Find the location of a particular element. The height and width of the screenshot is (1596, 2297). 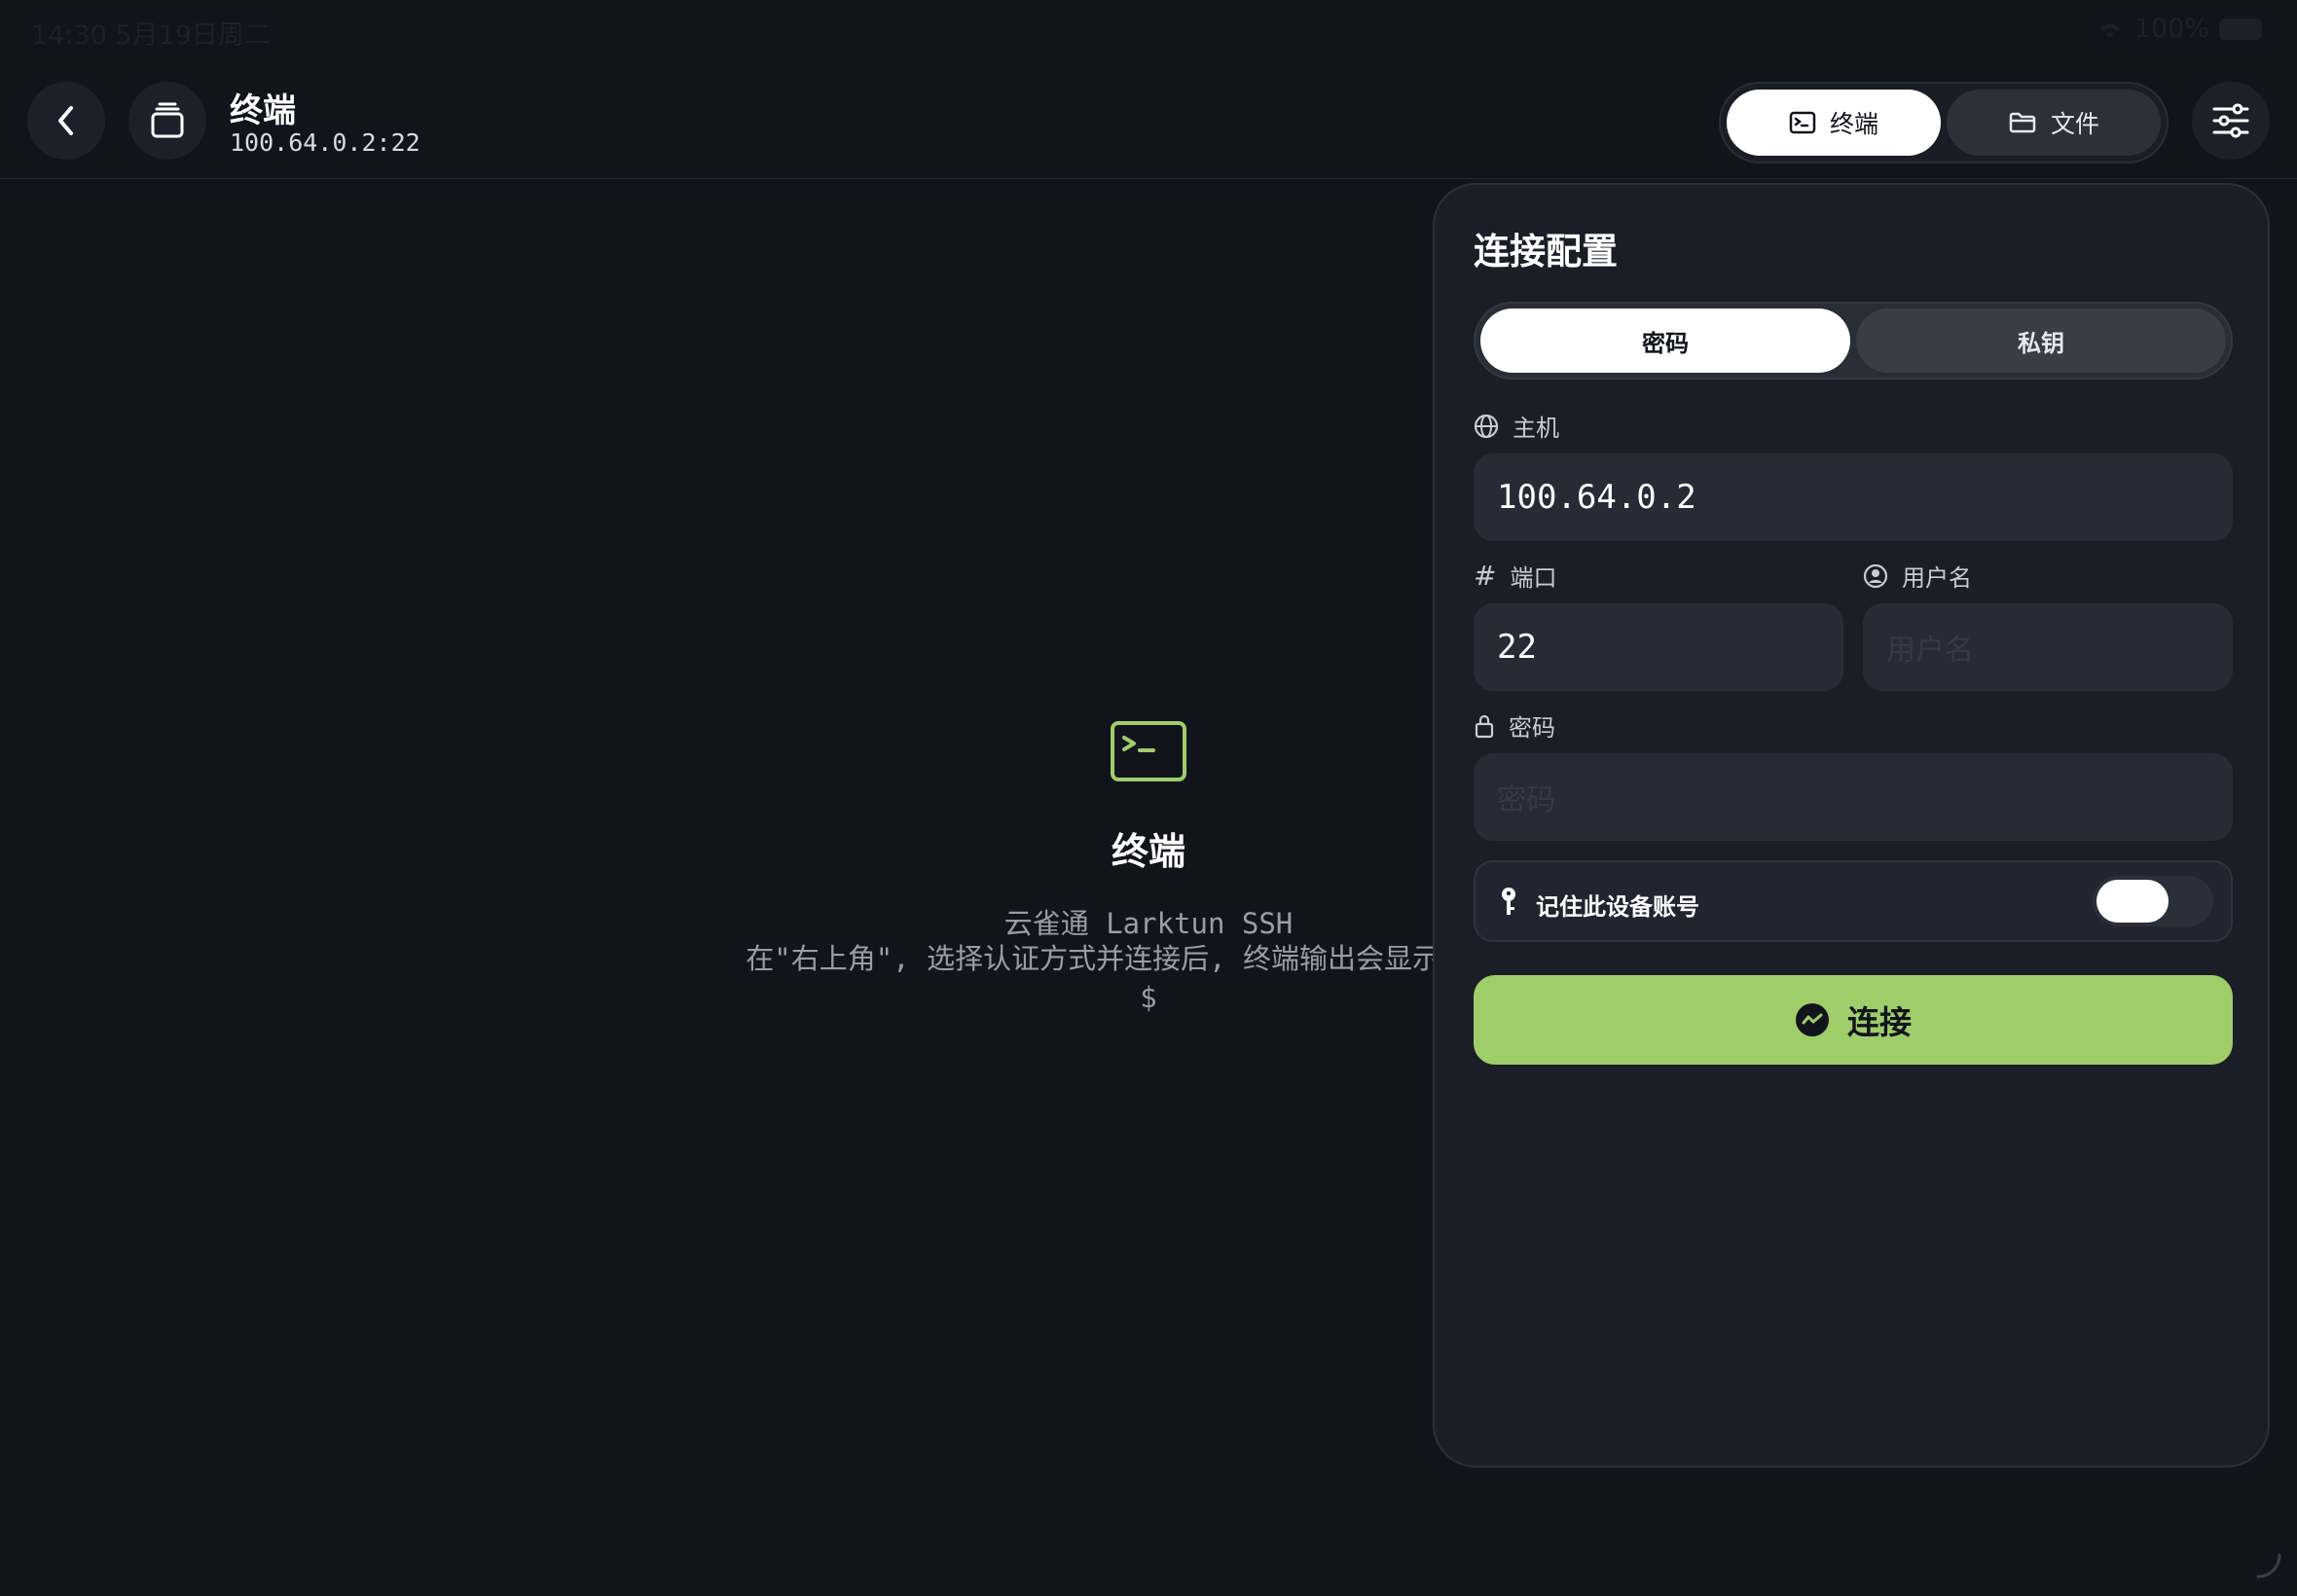

host-input: 100.64.0.2 is located at coordinates (1853, 497).